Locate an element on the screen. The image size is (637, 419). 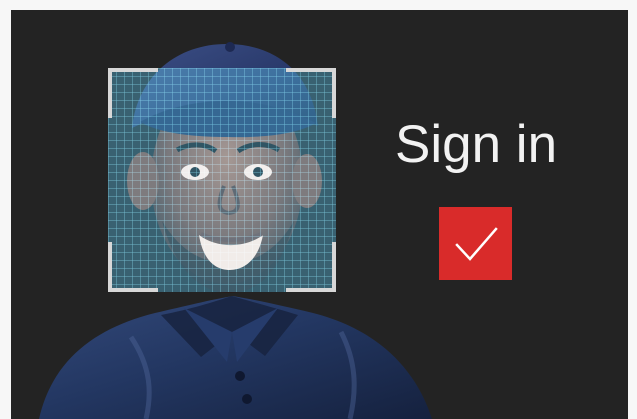
sign-in-success-badge is located at coordinates (475, 243).